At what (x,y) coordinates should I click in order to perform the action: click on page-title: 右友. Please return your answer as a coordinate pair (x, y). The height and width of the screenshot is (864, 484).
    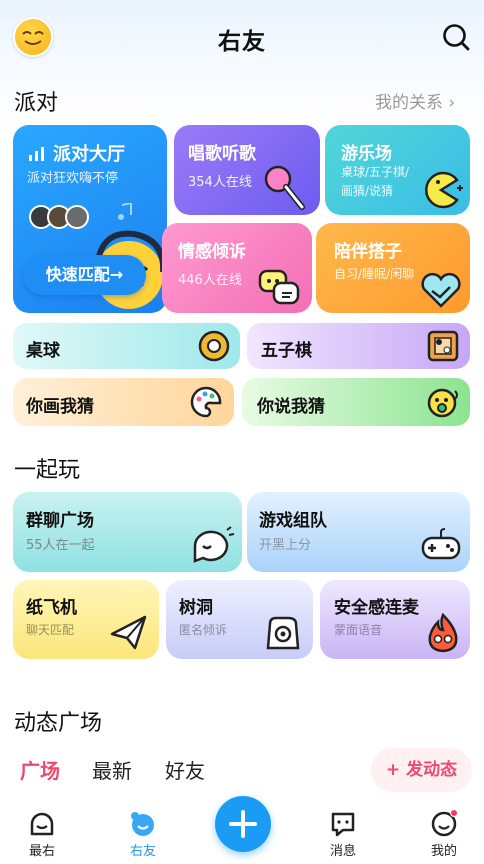
    Looking at the image, I should click on (242, 42).